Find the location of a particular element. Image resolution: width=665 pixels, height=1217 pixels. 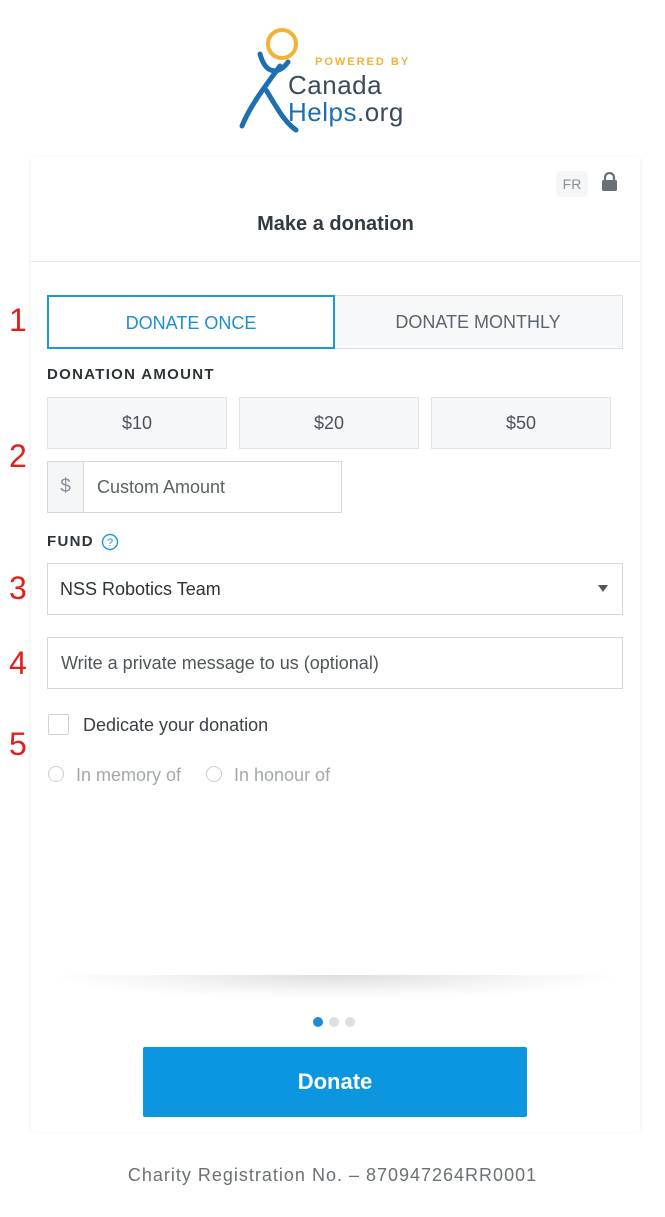

tab-donate-once: DONATE ONCE is located at coordinates (191, 322).